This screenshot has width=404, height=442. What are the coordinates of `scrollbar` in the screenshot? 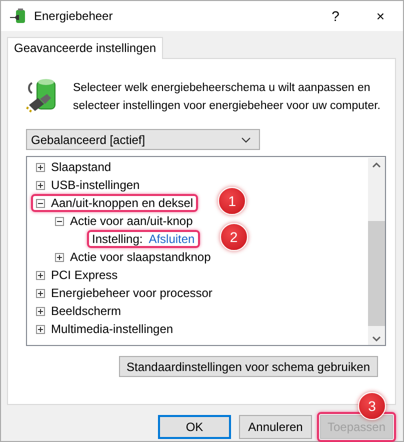 It's located at (376, 251).